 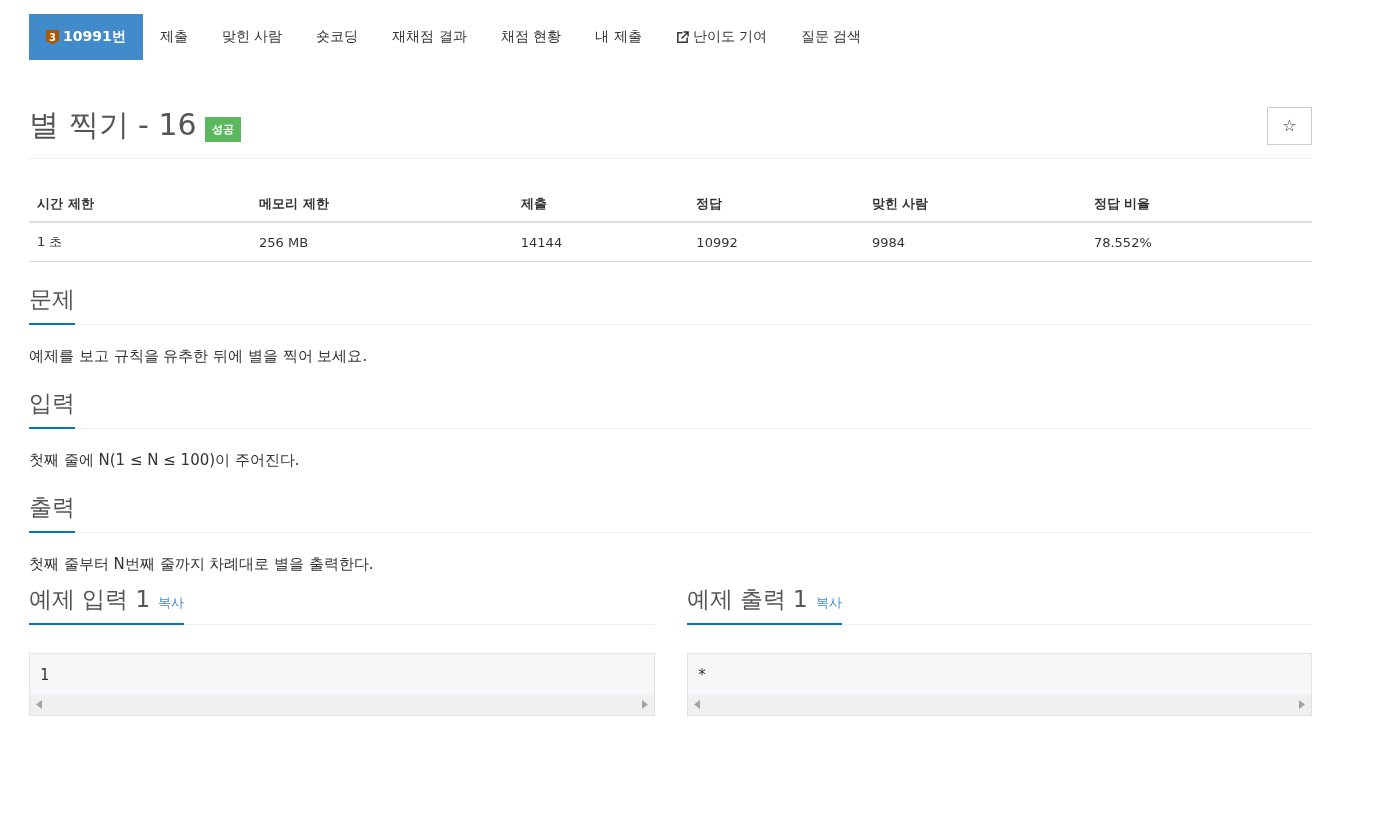 I want to click on section-heading: 입력, so click(x=52, y=408).